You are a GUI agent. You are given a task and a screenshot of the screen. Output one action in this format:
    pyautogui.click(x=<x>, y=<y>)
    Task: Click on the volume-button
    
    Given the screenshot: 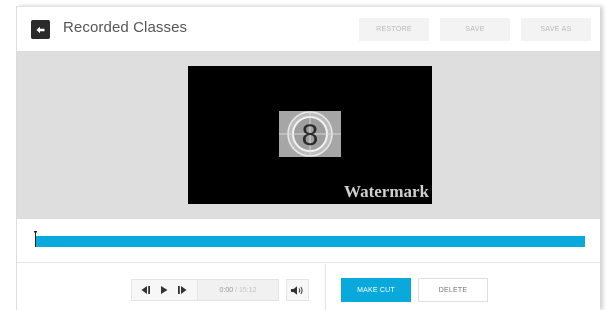 What is the action you would take?
    pyautogui.click(x=297, y=290)
    